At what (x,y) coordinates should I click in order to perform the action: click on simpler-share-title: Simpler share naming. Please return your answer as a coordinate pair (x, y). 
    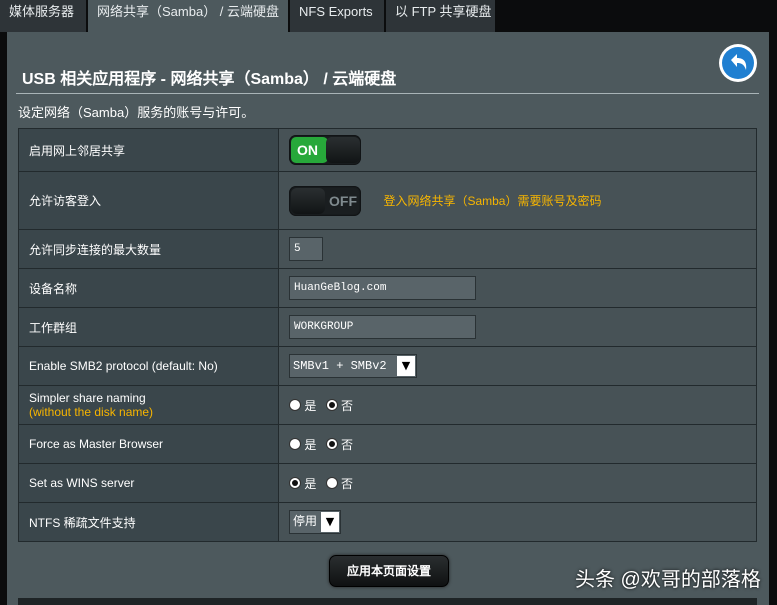
    Looking at the image, I should click on (87, 398).